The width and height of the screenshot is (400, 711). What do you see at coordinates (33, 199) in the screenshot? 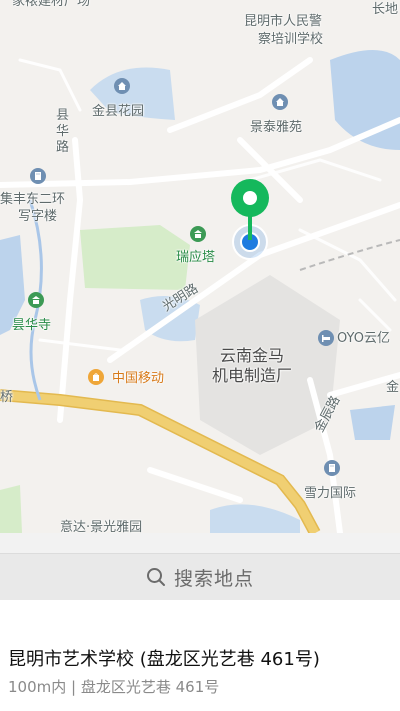
I see `map-label-jifeng-1: 集丰东二环` at bounding box center [33, 199].